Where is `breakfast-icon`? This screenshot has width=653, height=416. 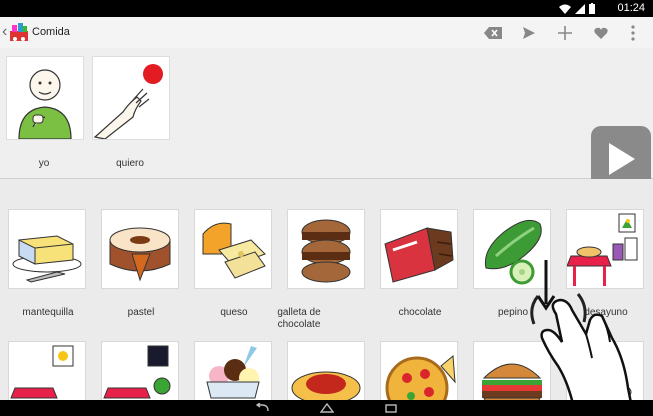 breakfast-icon is located at coordinates (602, 249).